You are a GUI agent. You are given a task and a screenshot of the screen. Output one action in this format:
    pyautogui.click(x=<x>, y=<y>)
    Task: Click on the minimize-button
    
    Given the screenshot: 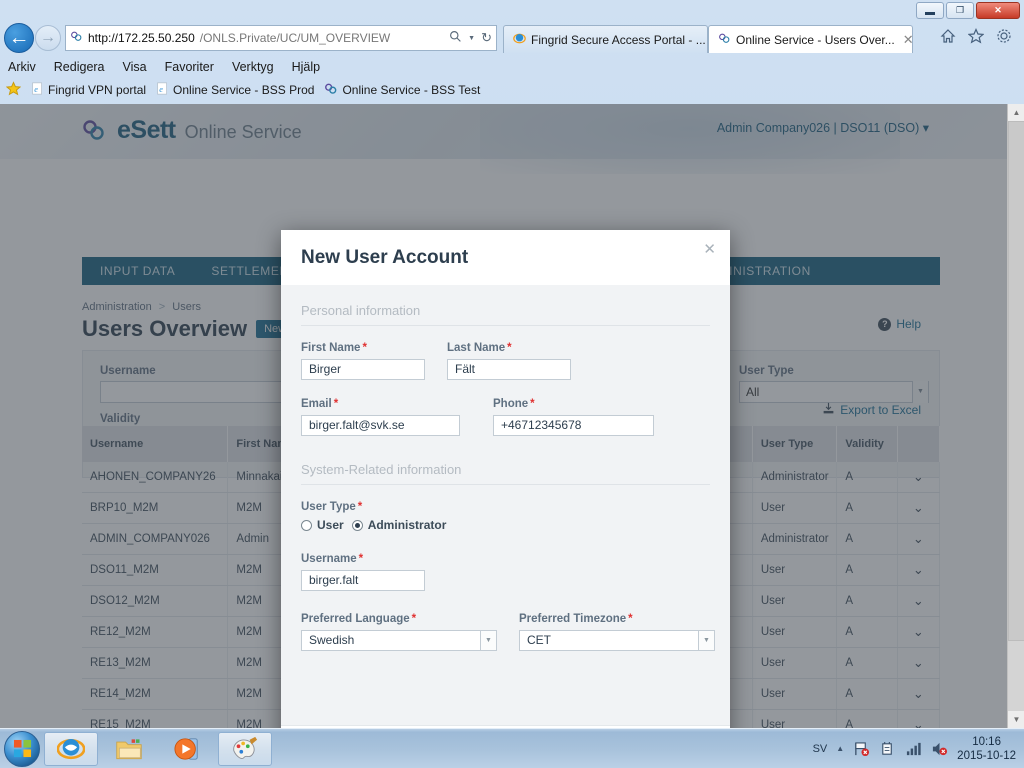 What is the action you would take?
    pyautogui.click(x=930, y=10)
    